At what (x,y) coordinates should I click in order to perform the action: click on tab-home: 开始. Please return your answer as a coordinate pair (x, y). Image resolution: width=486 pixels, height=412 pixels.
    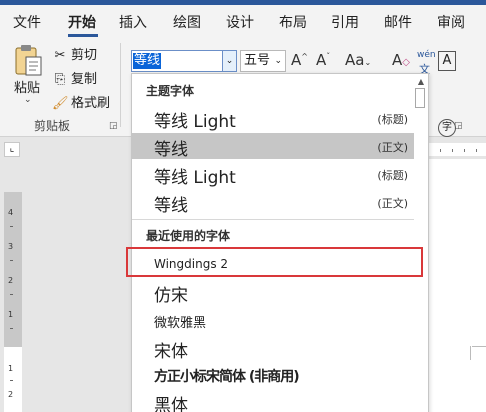
    Looking at the image, I should click on (82, 22).